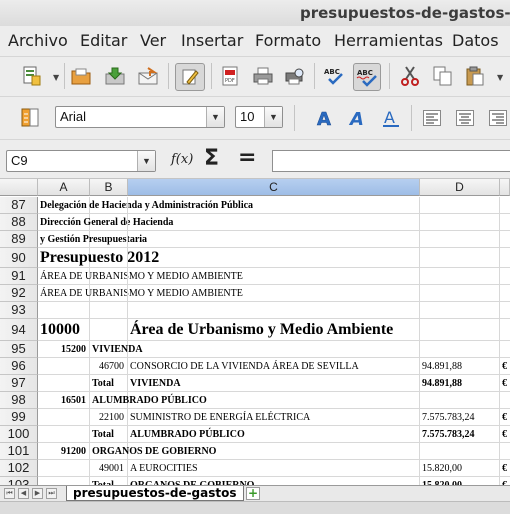 This screenshot has width=510, height=514. I want to click on row-header: 93, so click(19, 310).